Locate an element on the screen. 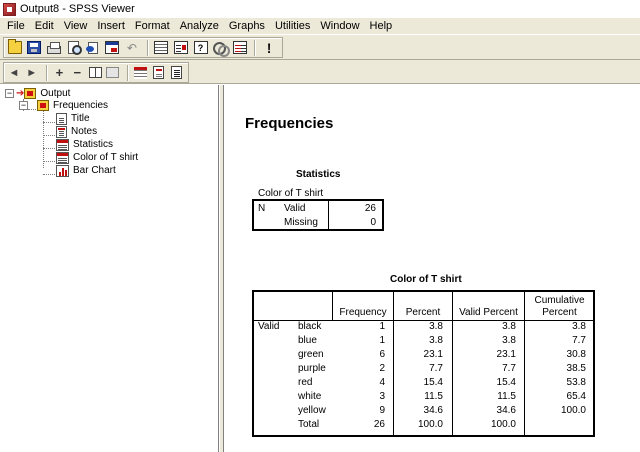 Image resolution: width=640 pixels, height=452 pixels. menu-utilities: Utilities is located at coordinates (292, 26).